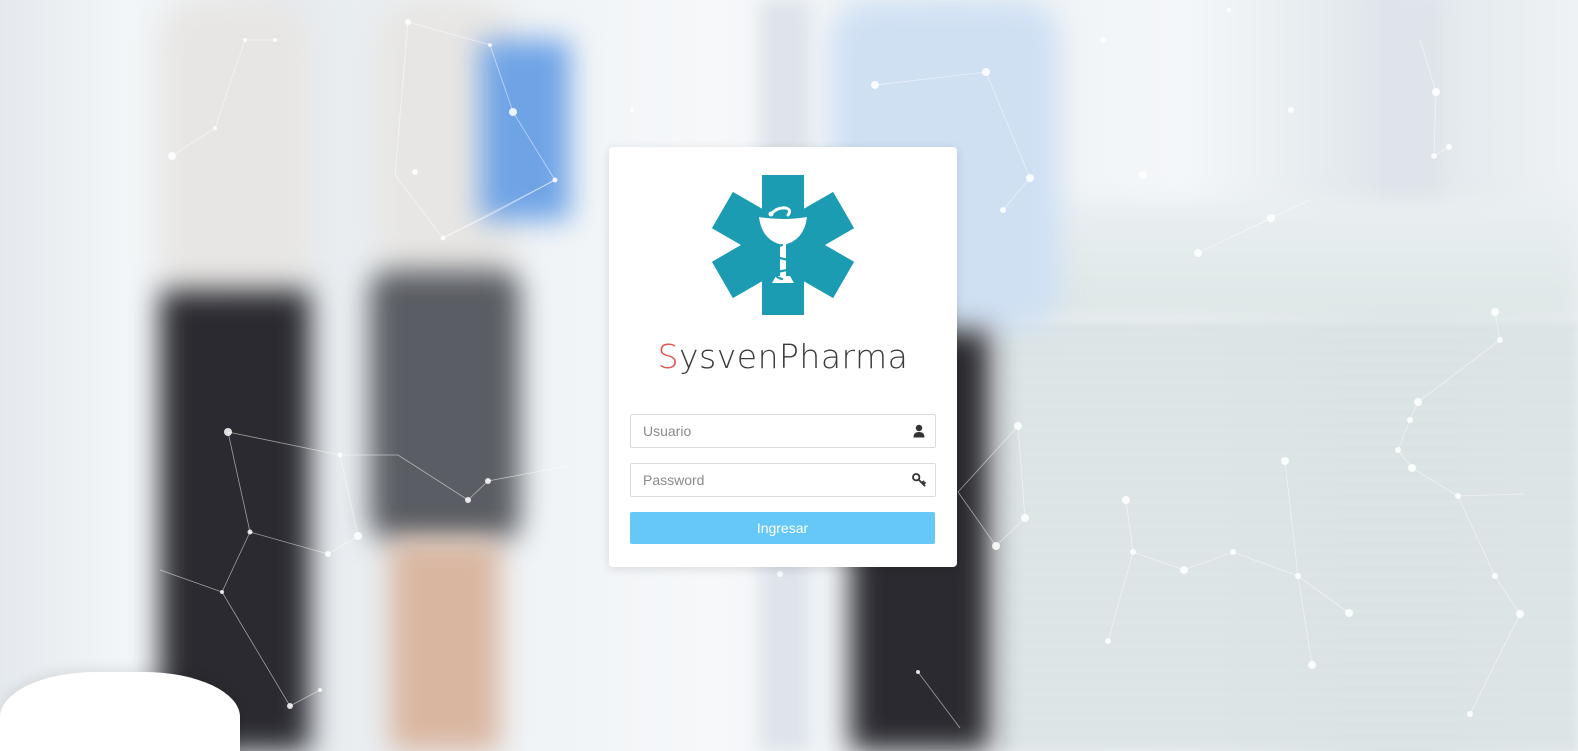 This screenshot has width=1578, height=751. I want to click on star-of-life-caduceus-icon, so click(783, 245).